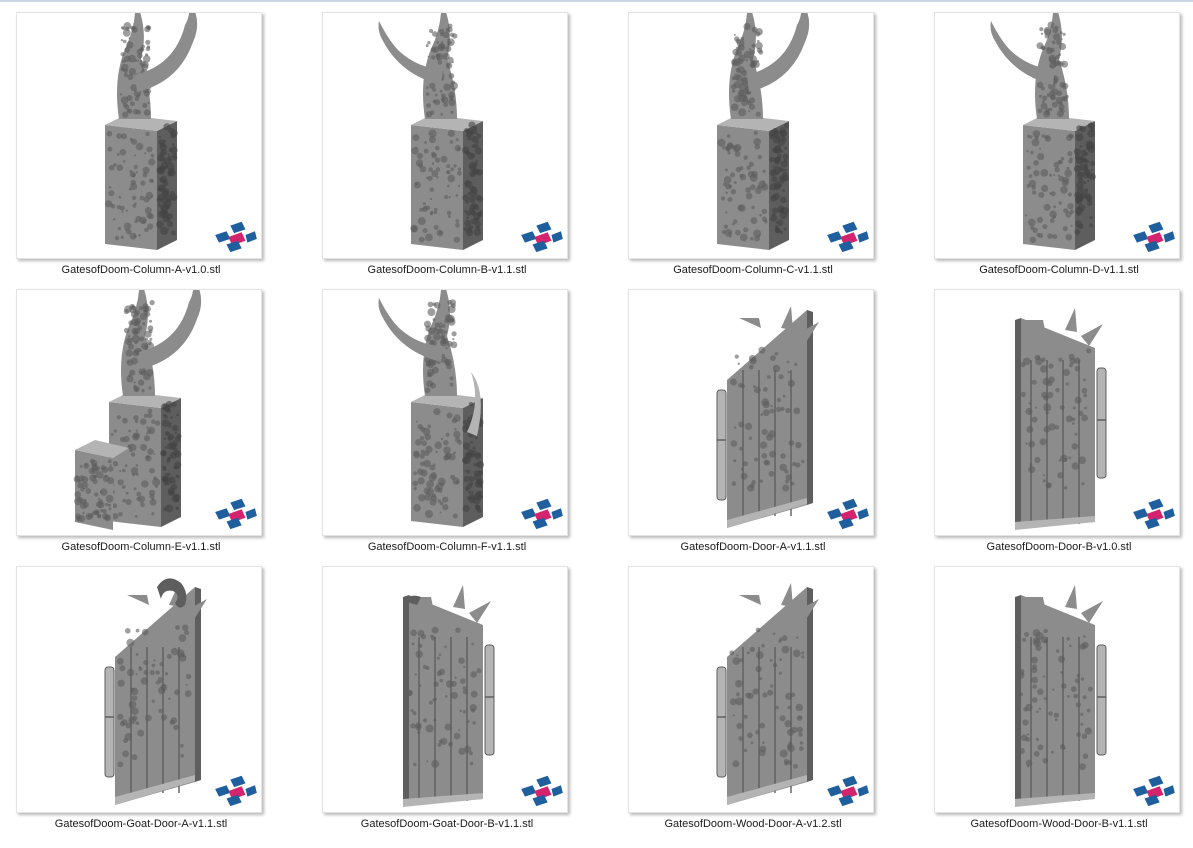  What do you see at coordinates (753, 270) in the screenshot?
I see `file-name-label: GatesofDoom-Column-C-v1.1.stl` at bounding box center [753, 270].